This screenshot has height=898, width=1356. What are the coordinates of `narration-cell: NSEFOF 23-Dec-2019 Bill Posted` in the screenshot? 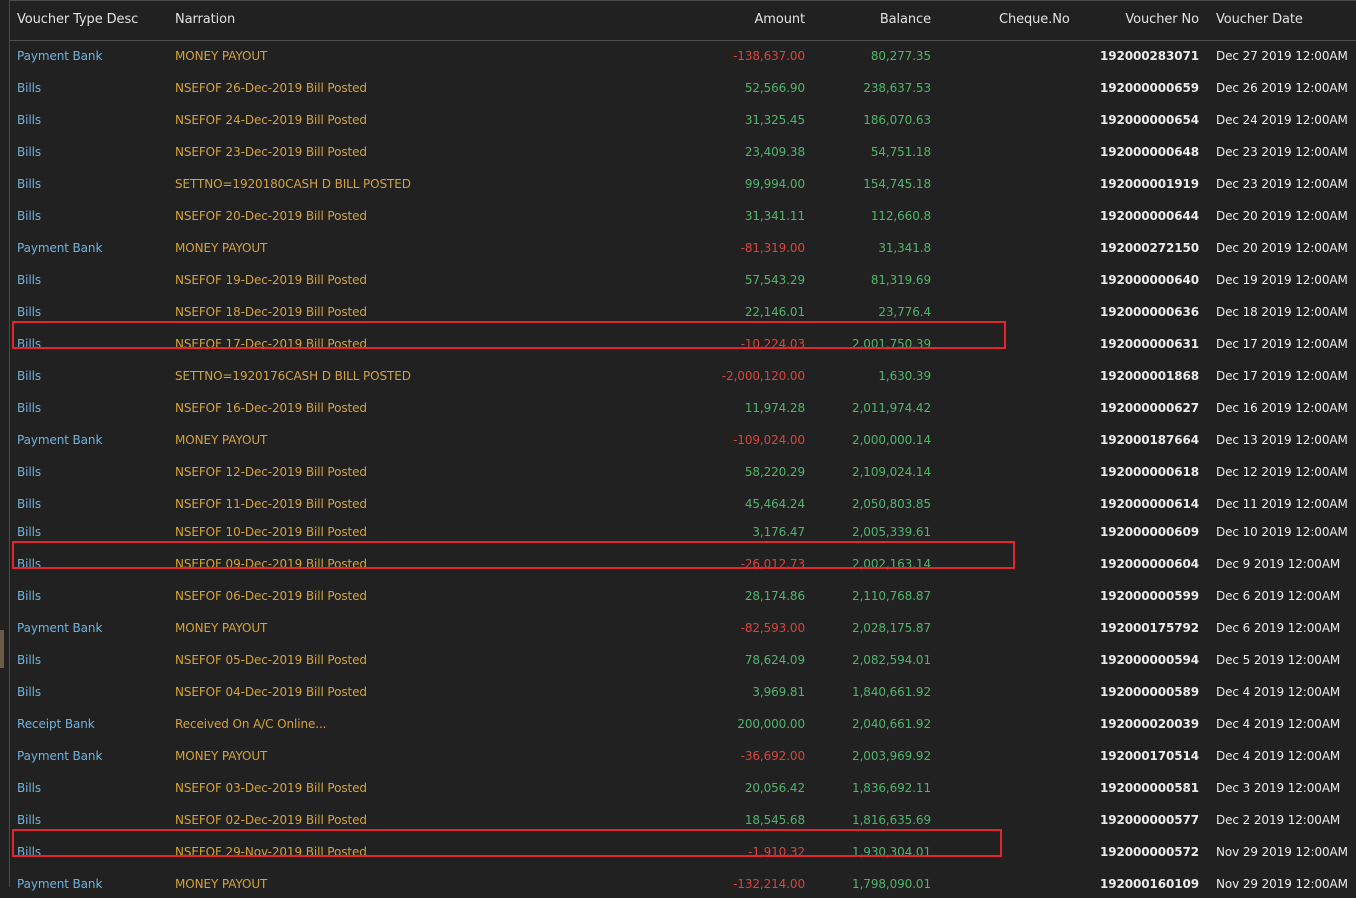 It's located at (271, 152).